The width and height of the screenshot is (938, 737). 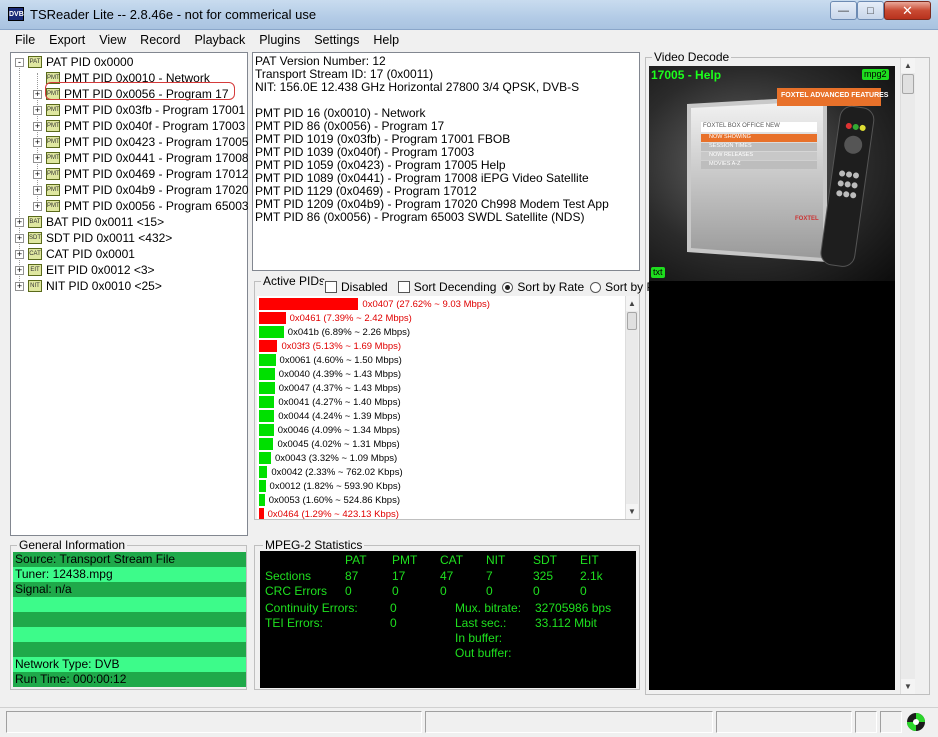 What do you see at coordinates (591, 576) in the screenshot?
I see `sections-eit: 2.1k` at bounding box center [591, 576].